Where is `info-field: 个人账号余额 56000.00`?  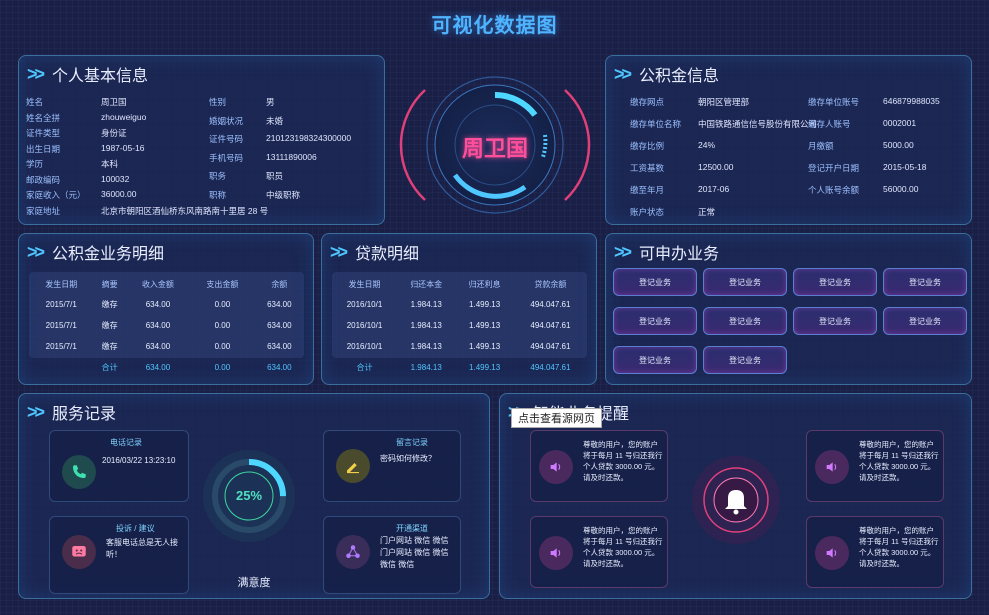
info-field: 个人账号余额 56000.00 is located at coordinates (863, 190).